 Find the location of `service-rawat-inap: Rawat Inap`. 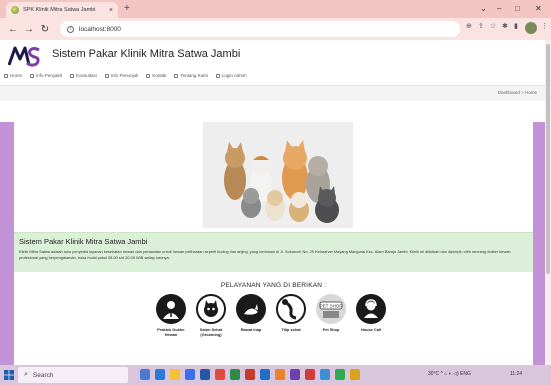

service-rawat-inap: Rawat Inap is located at coordinates (251, 315).